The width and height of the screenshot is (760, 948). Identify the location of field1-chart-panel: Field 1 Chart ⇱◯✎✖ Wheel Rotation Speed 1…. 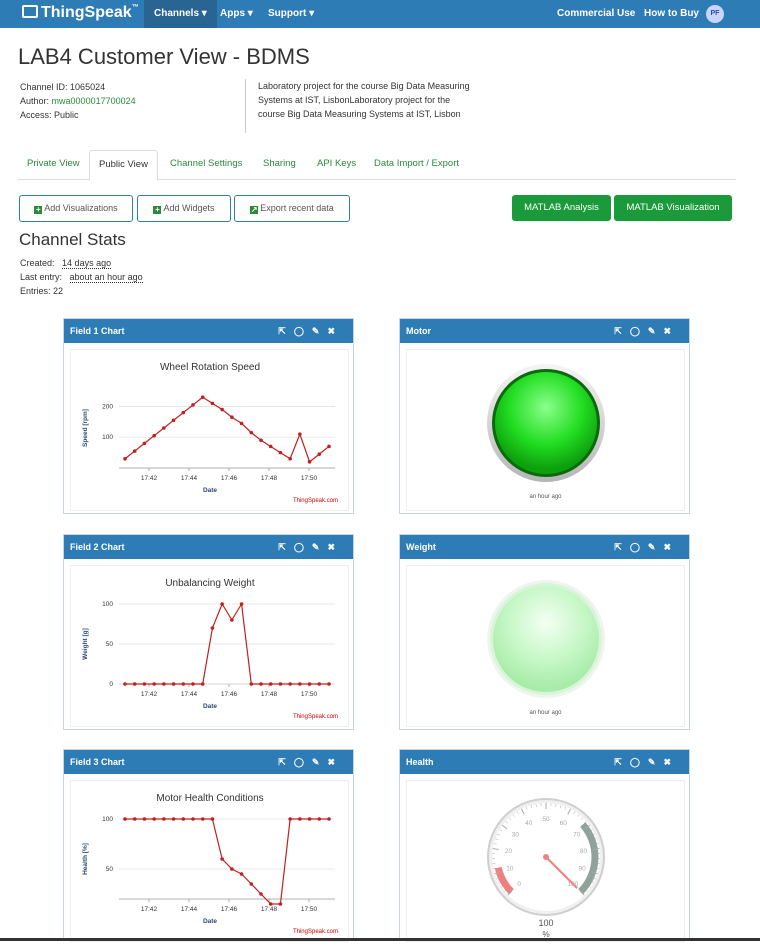
(208, 416).